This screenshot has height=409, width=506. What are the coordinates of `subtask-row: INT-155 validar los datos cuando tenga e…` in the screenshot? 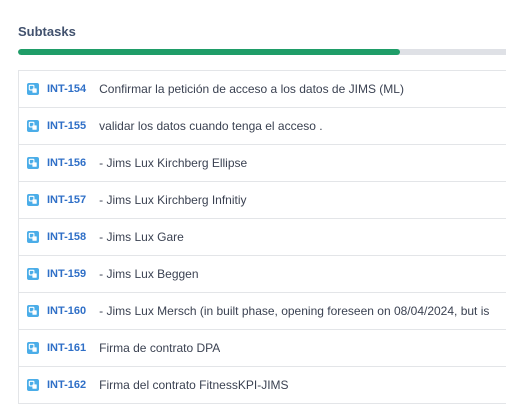 It's located at (262, 126).